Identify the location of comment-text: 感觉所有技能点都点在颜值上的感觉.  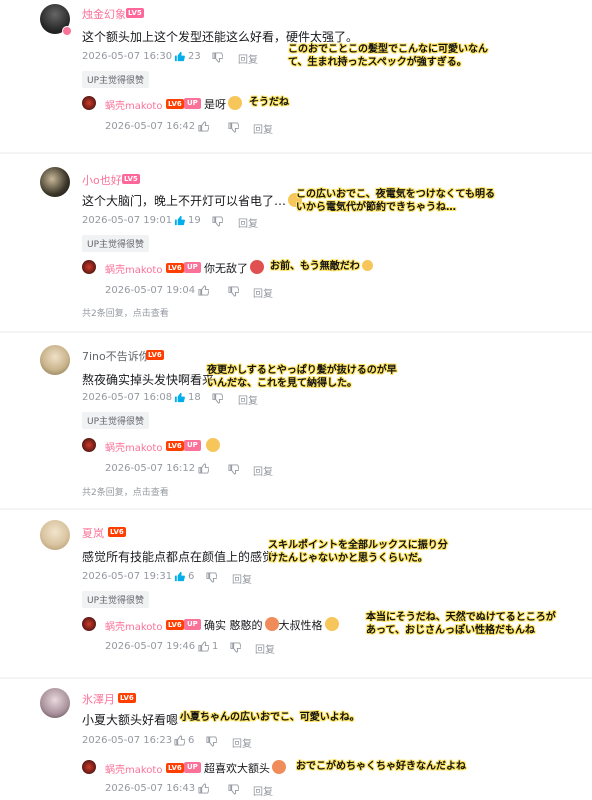
(178, 557).